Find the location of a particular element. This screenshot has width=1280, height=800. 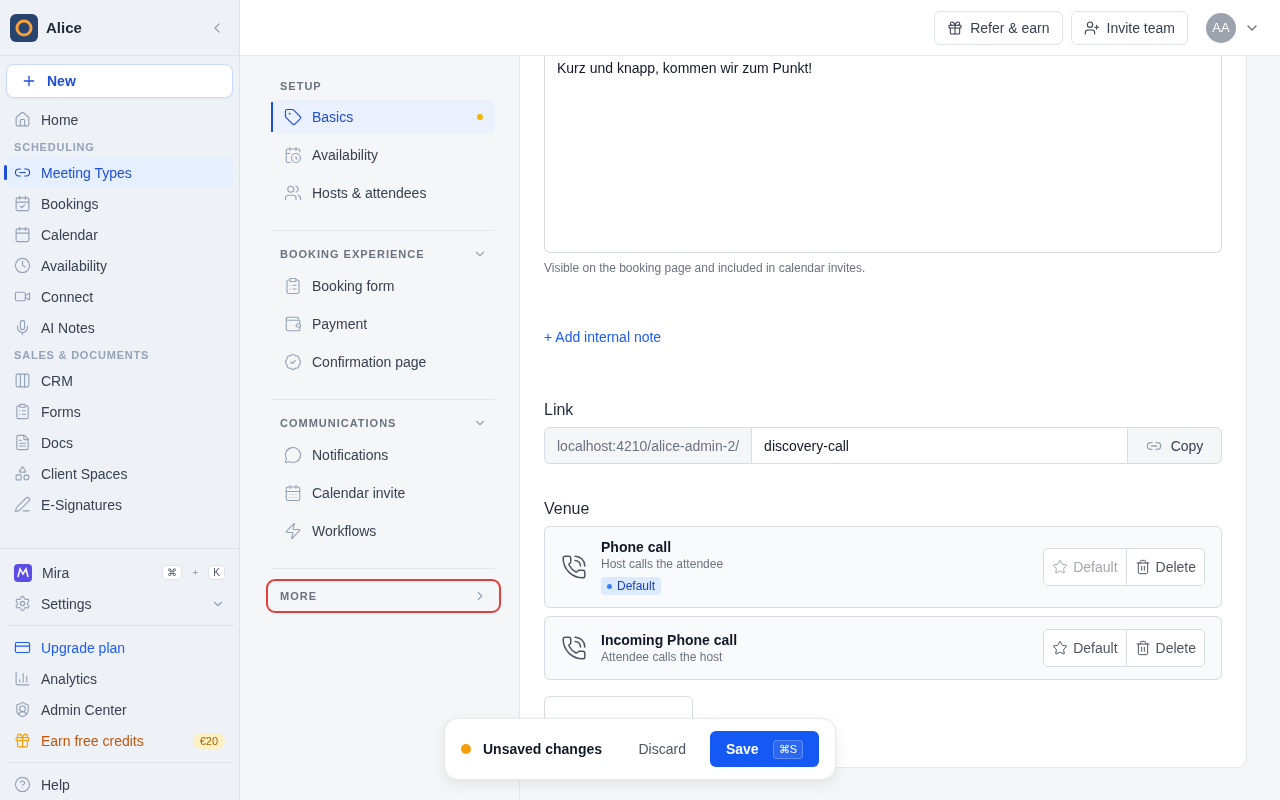

add-note-link: + Add internal note is located at coordinates (603, 337).